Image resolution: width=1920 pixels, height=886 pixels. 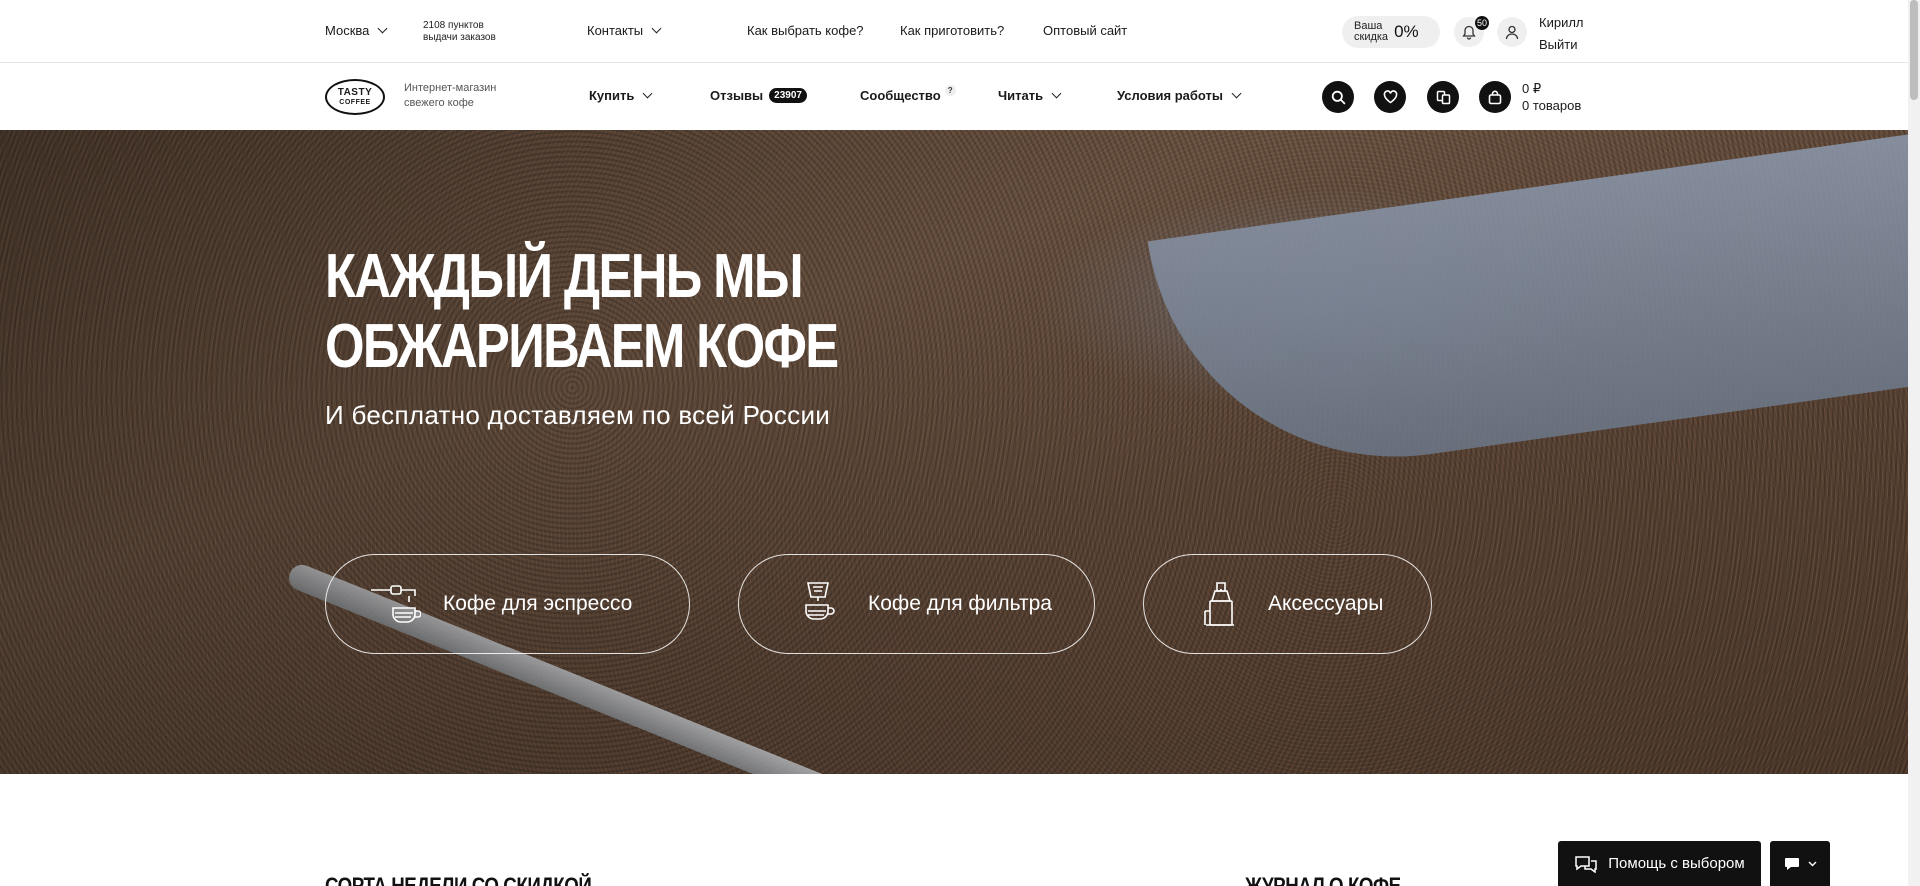 What do you see at coordinates (1800, 863) in the screenshot?
I see `chat-widget-button` at bounding box center [1800, 863].